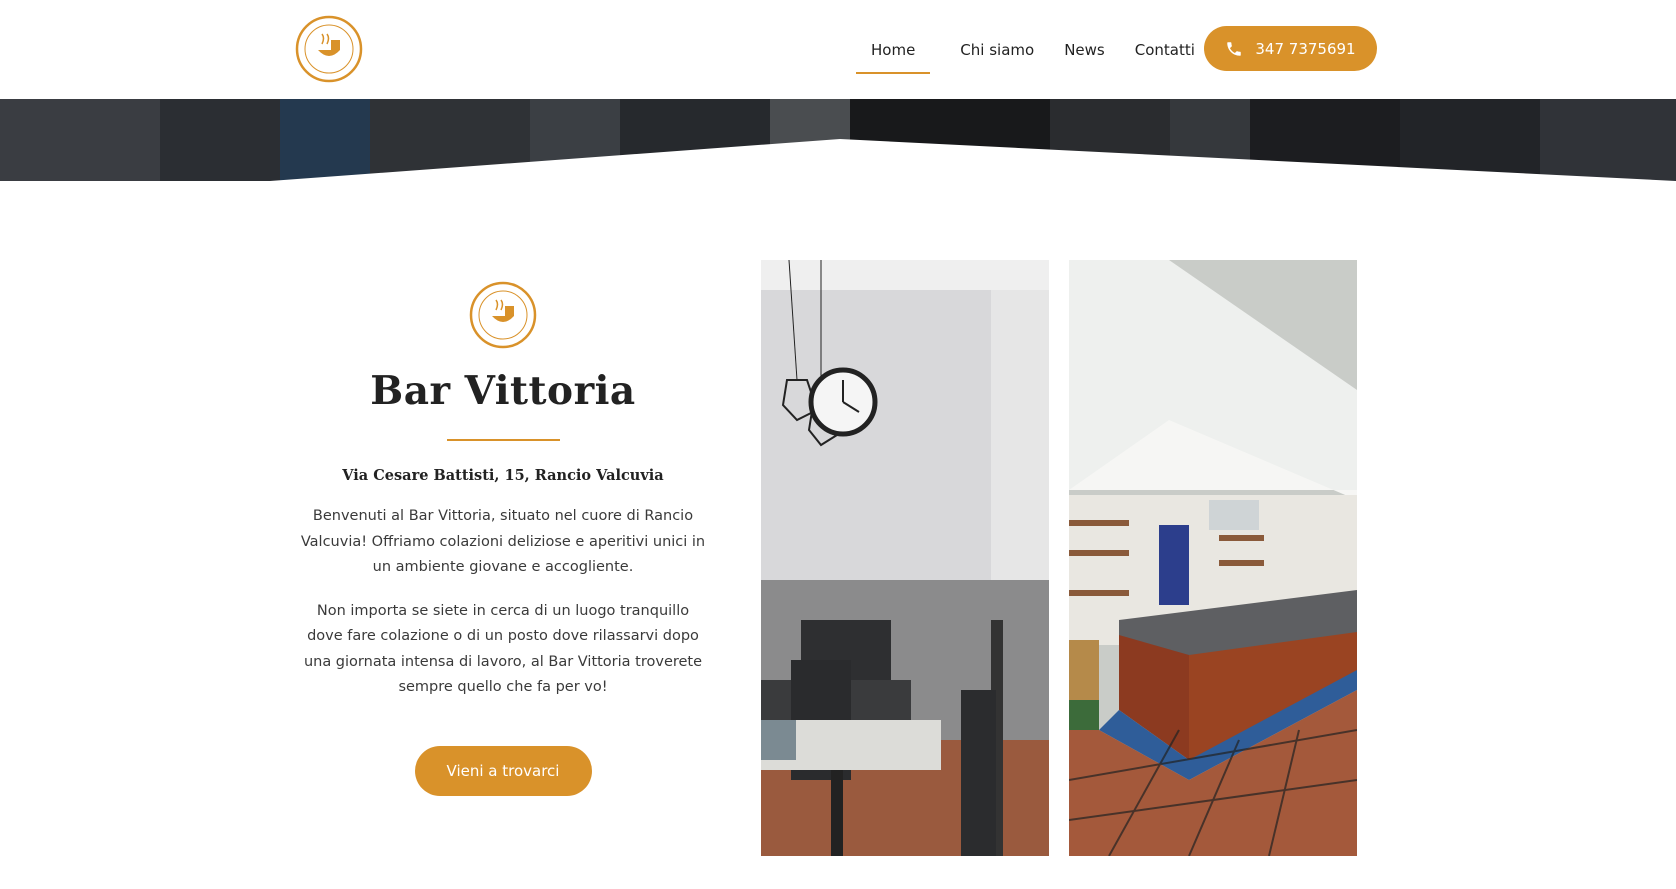 This screenshot has width=1676, height=889. Describe the element at coordinates (503, 770) in the screenshot. I see `visit-us-button: Vieni a trovarci` at that location.